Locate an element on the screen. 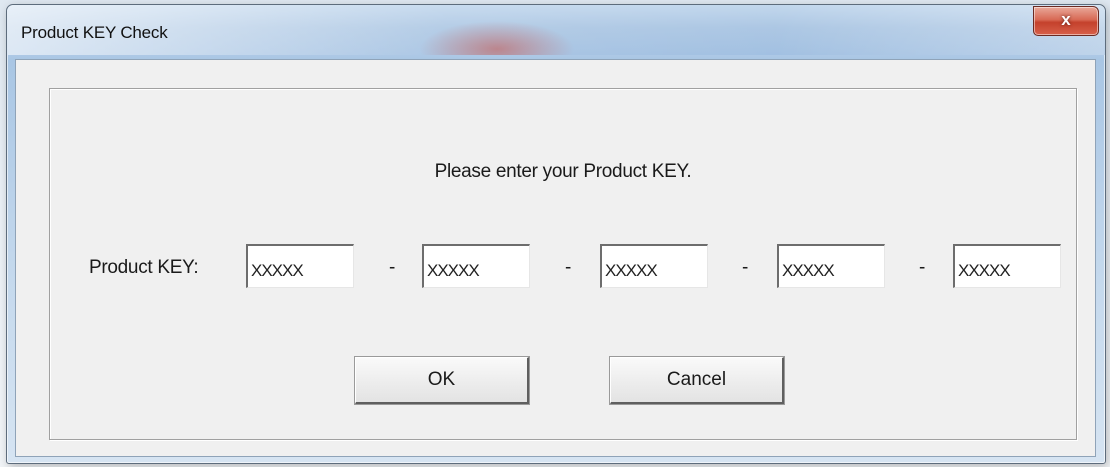 This screenshot has height=467, width=1110. cancel-button: Cancel is located at coordinates (697, 380).